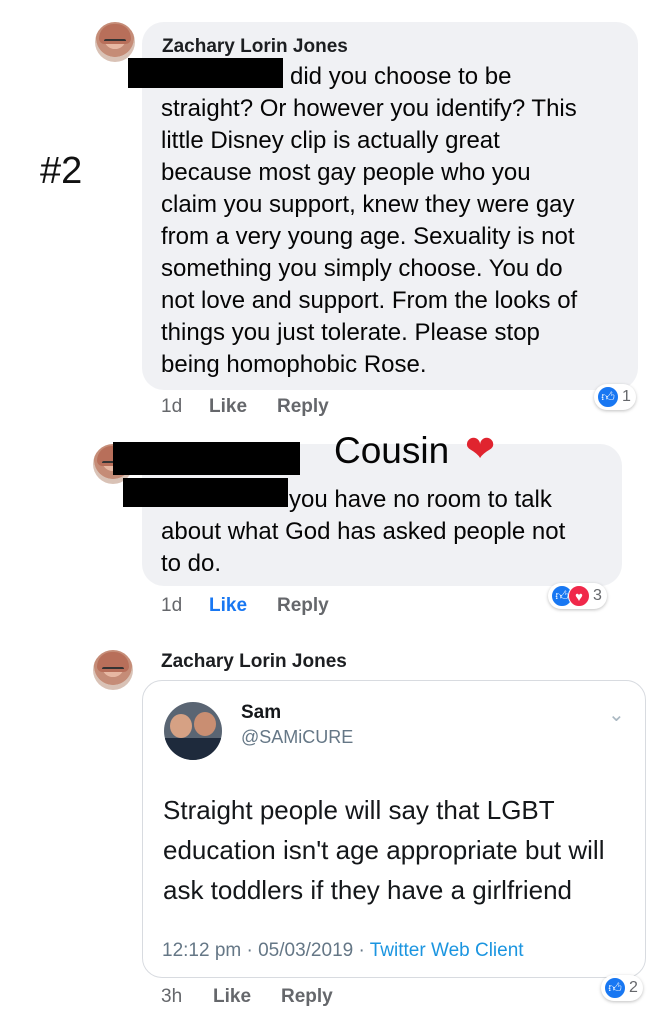 This screenshot has height=1024, width=664. I want to click on comment-text-line: because most gay people who you, so click(346, 172).